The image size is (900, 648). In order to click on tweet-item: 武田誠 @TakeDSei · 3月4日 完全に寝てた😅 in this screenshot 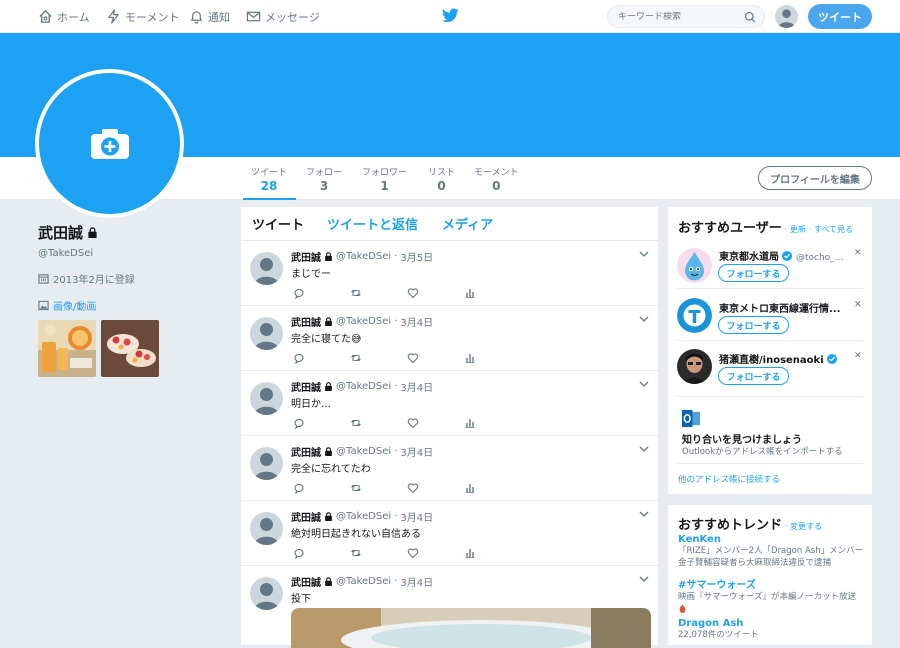, I will do `click(449, 338)`.